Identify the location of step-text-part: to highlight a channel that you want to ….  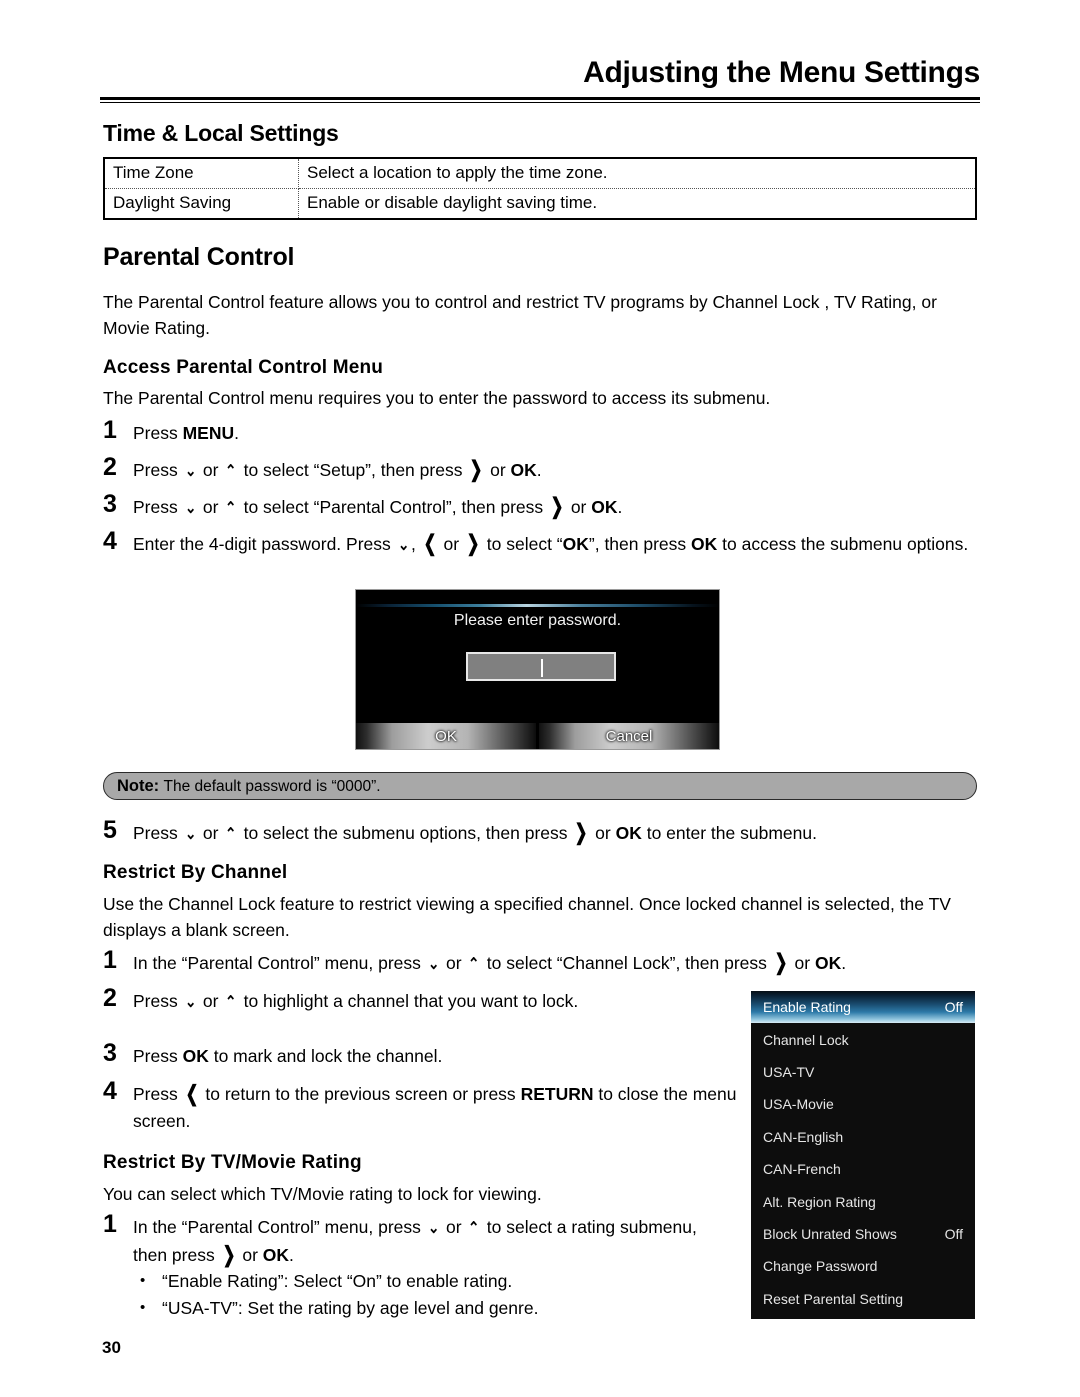
(408, 1001).